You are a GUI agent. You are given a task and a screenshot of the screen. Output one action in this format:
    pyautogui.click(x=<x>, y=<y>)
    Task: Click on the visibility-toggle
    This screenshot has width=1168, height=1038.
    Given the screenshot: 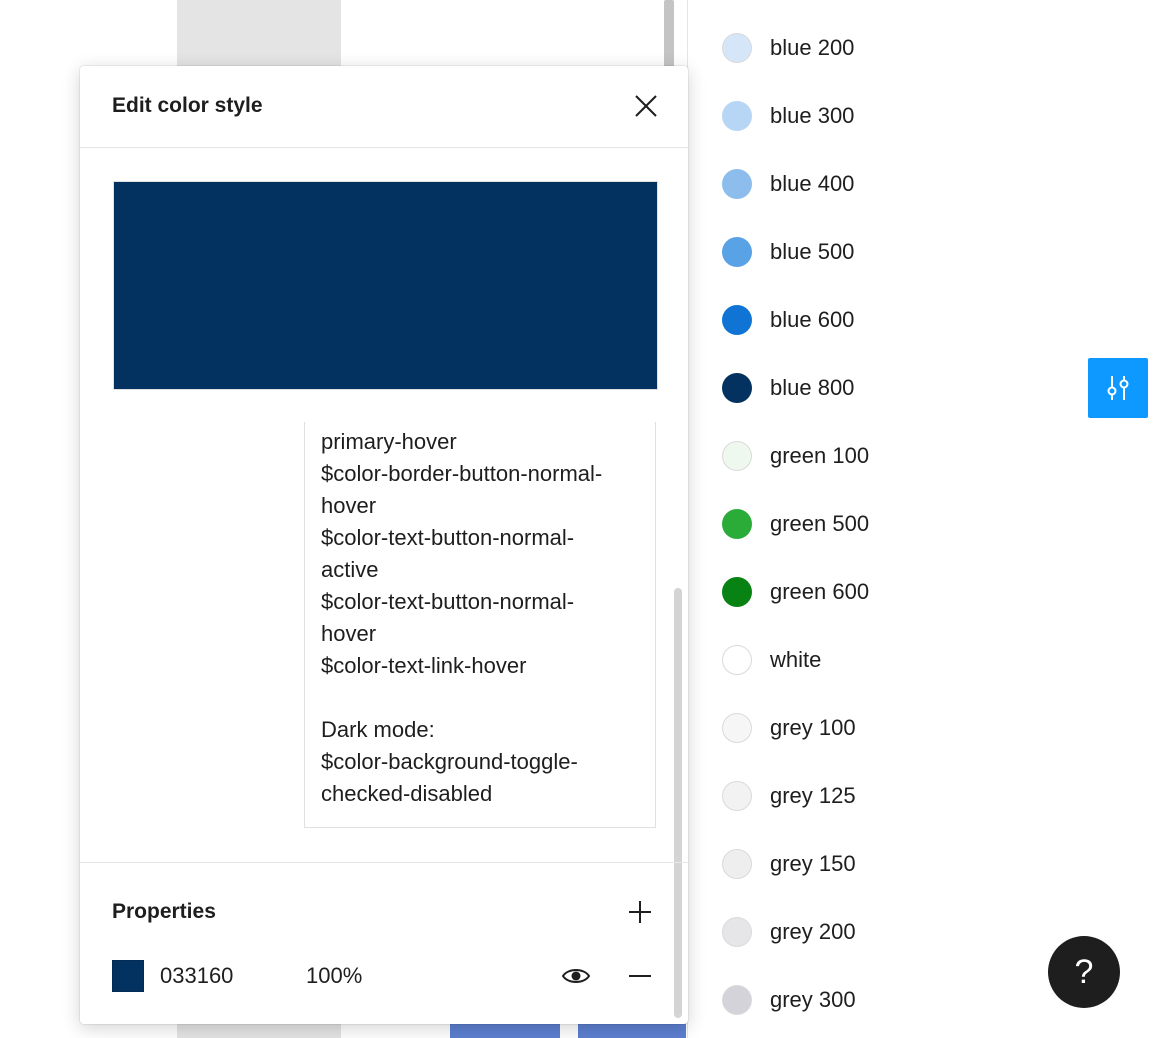 What is the action you would take?
    pyautogui.click(x=576, y=976)
    